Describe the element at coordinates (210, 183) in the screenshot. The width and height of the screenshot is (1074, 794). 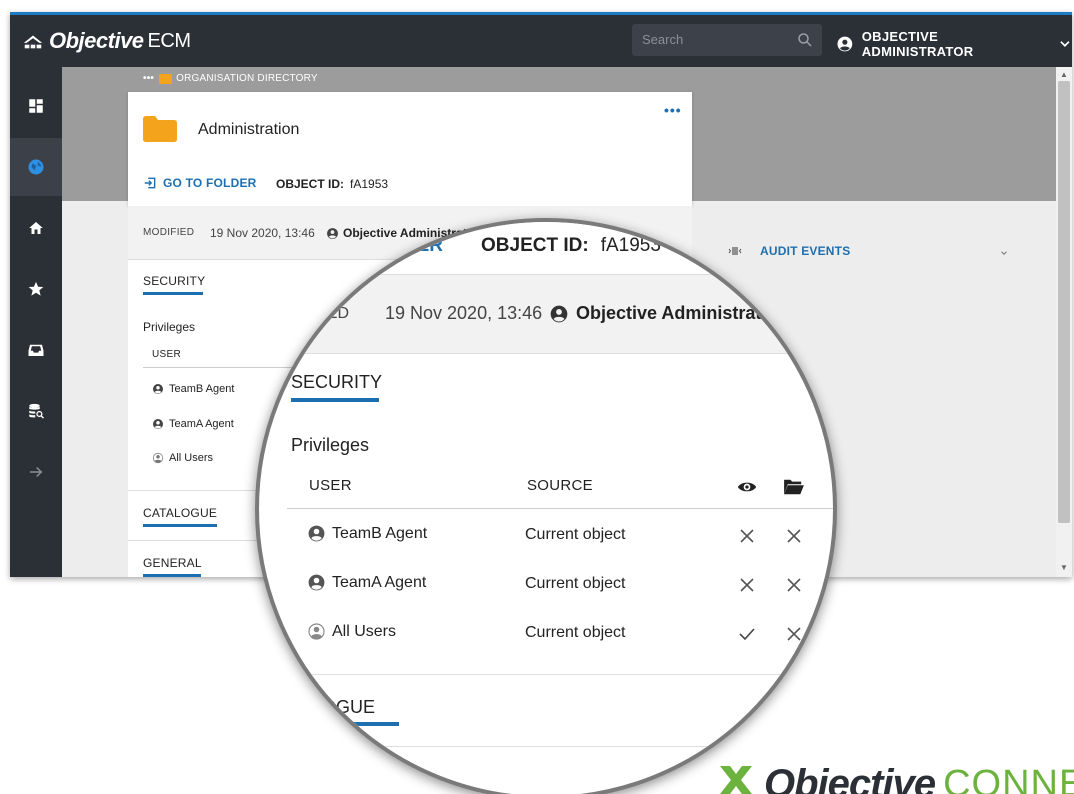
I see `go-to-folder-label: GO TO FOLDER` at that location.